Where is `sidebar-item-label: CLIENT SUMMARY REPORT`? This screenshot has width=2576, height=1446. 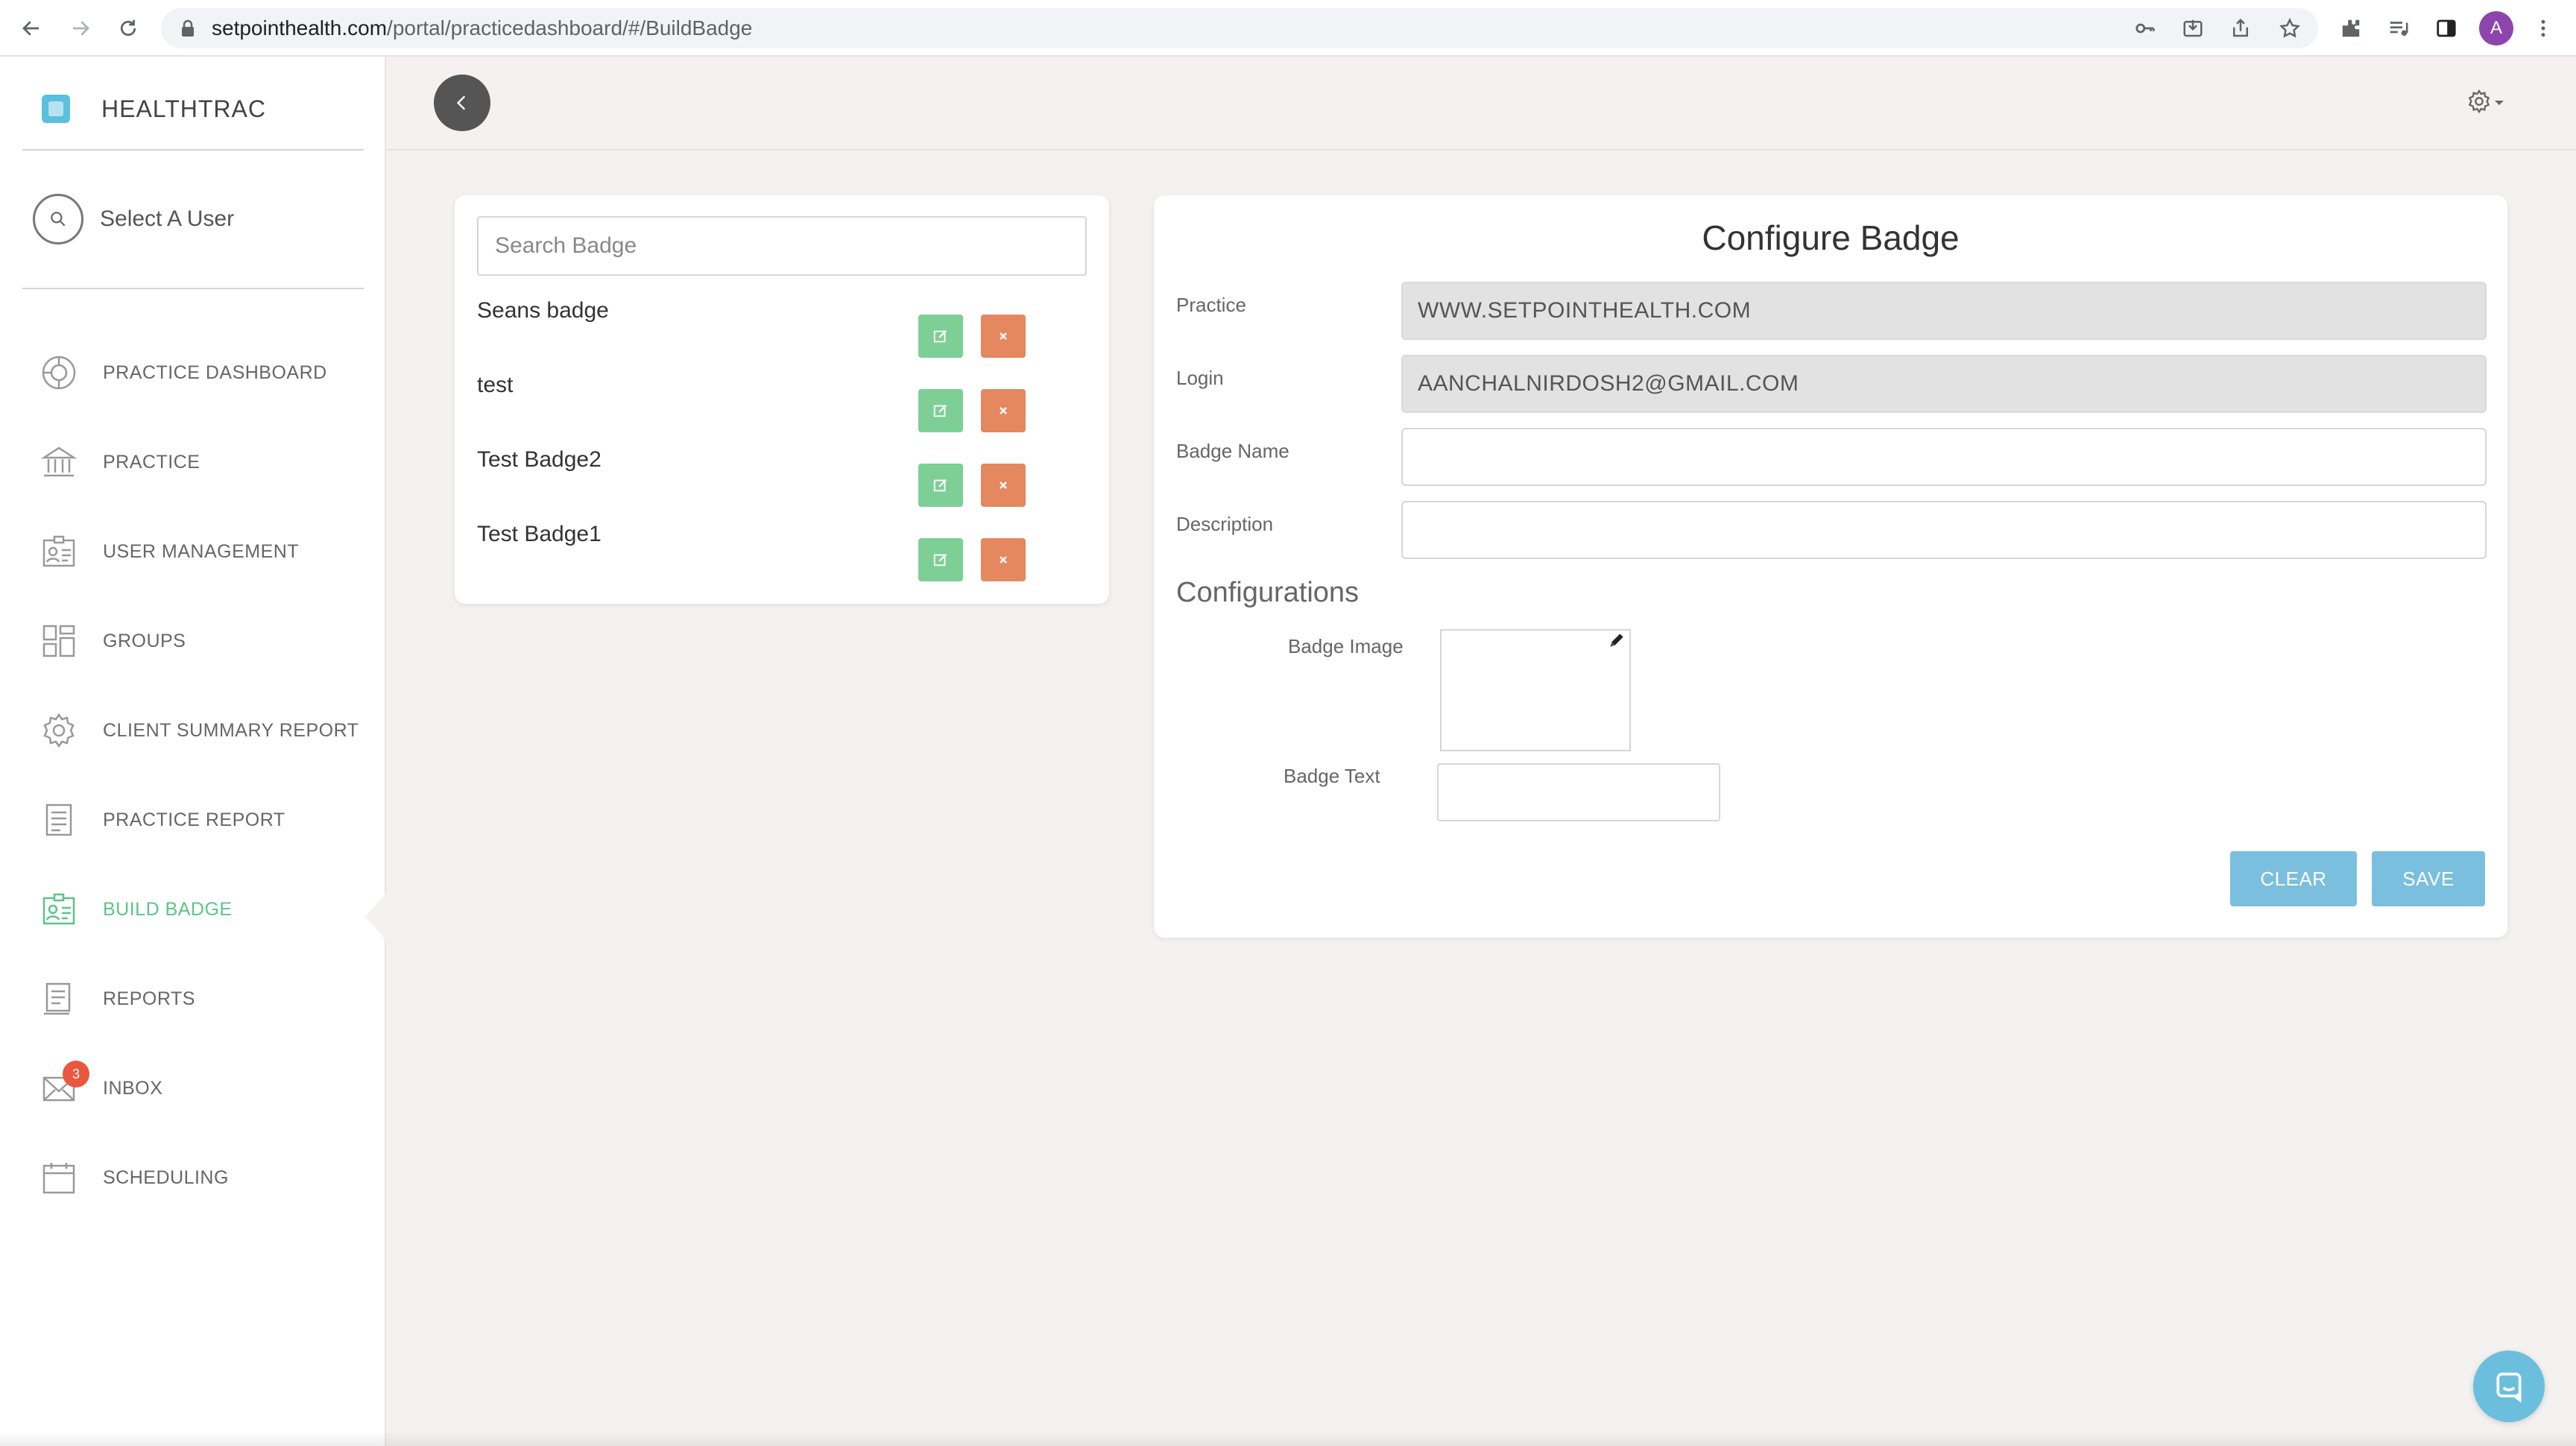 sidebar-item-label: CLIENT SUMMARY REPORT is located at coordinates (231, 730).